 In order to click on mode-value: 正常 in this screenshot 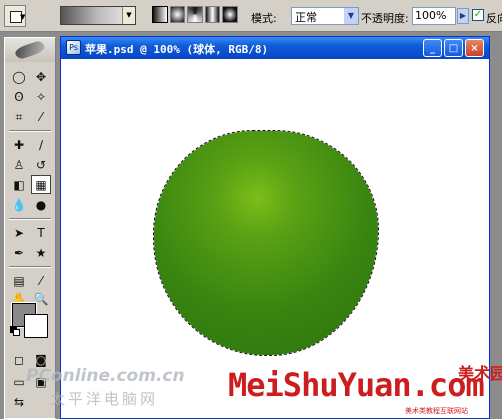, I will do `click(306, 17)`.